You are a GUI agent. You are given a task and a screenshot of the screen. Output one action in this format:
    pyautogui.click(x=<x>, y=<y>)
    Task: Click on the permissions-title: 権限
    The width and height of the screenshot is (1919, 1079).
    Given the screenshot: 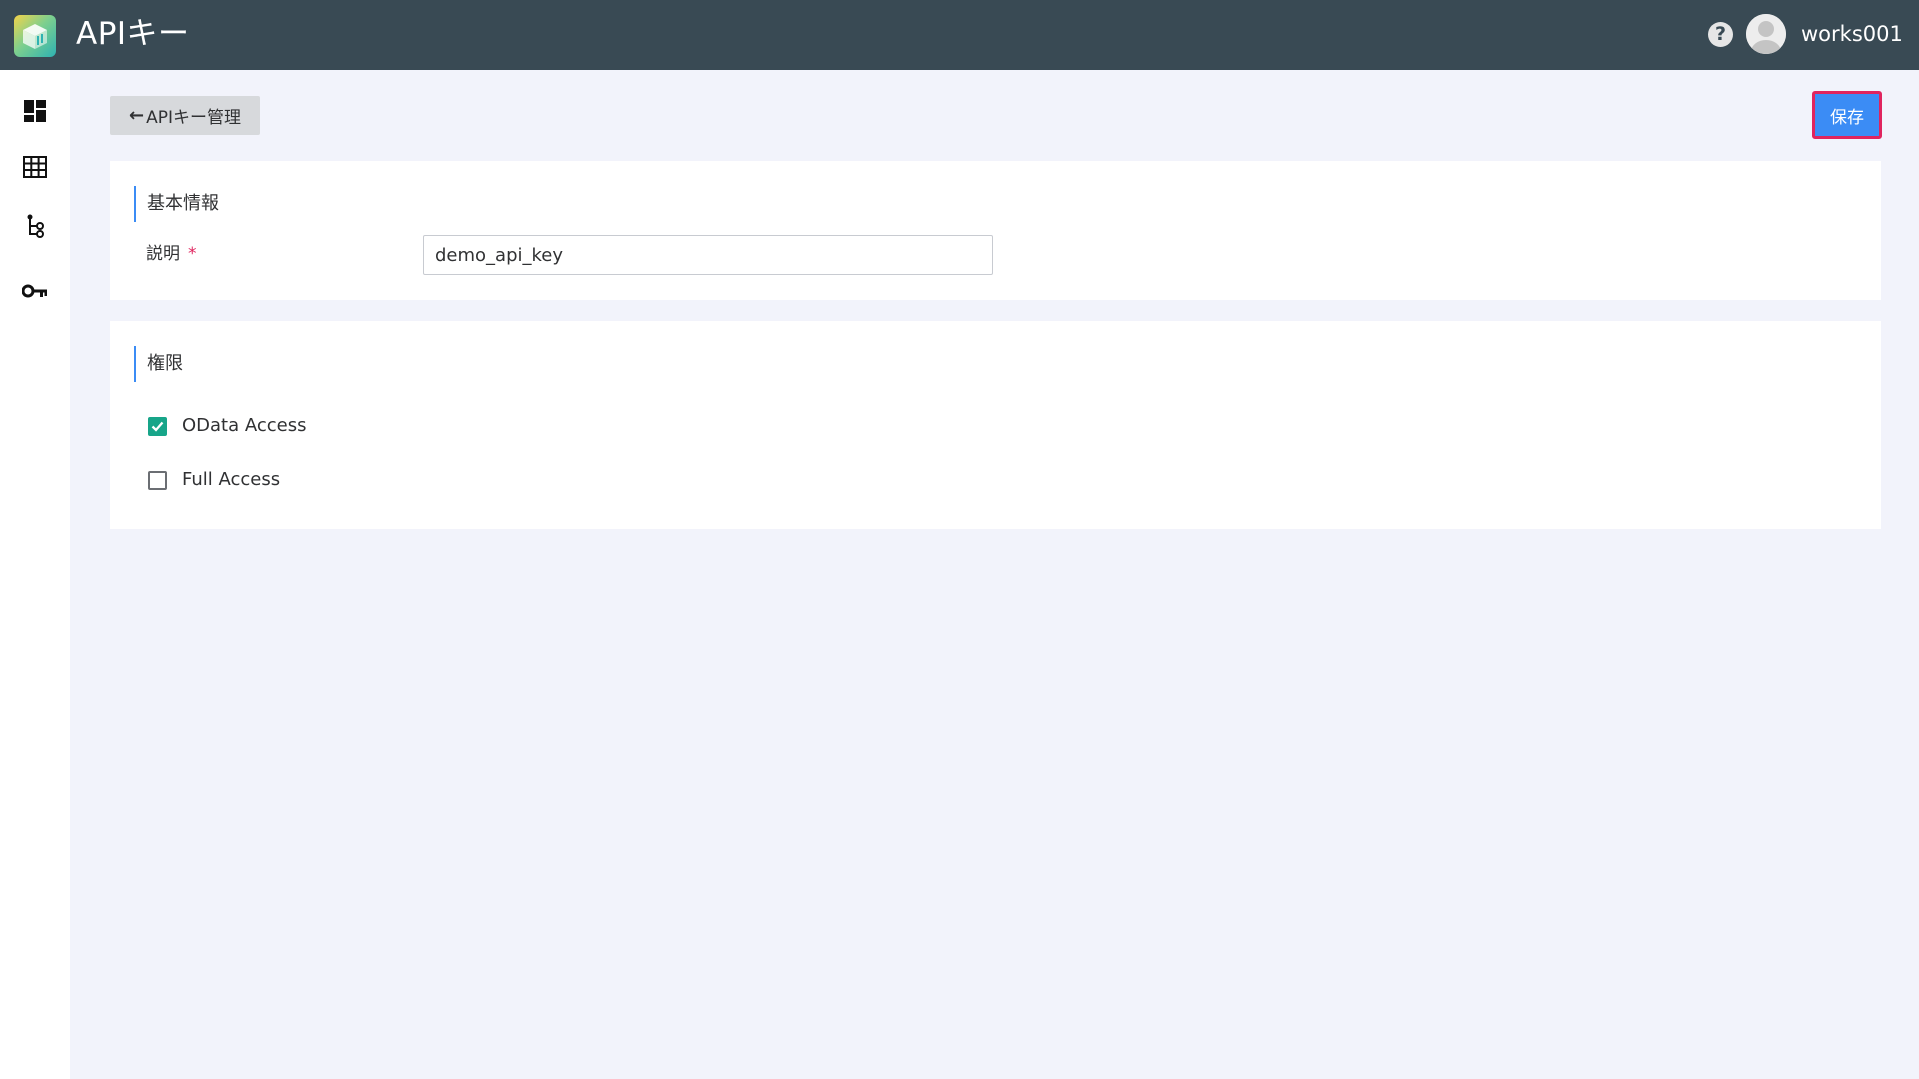 What is the action you would take?
    pyautogui.click(x=158, y=364)
    